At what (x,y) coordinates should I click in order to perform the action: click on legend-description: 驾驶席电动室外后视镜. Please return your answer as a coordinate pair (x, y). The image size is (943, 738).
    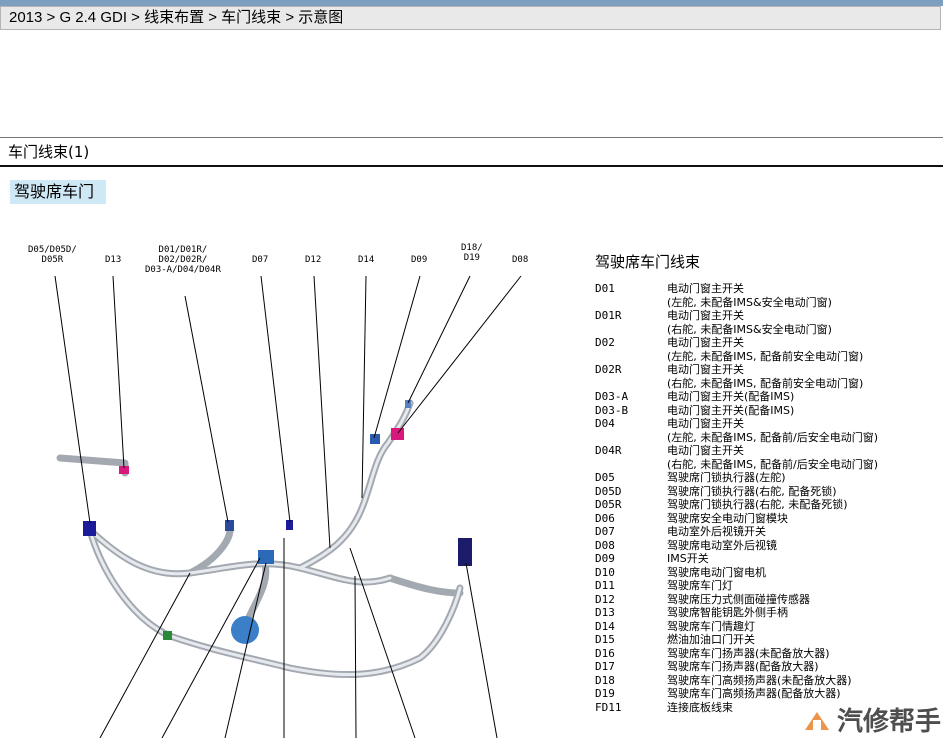
    Looking at the image, I should click on (722, 545).